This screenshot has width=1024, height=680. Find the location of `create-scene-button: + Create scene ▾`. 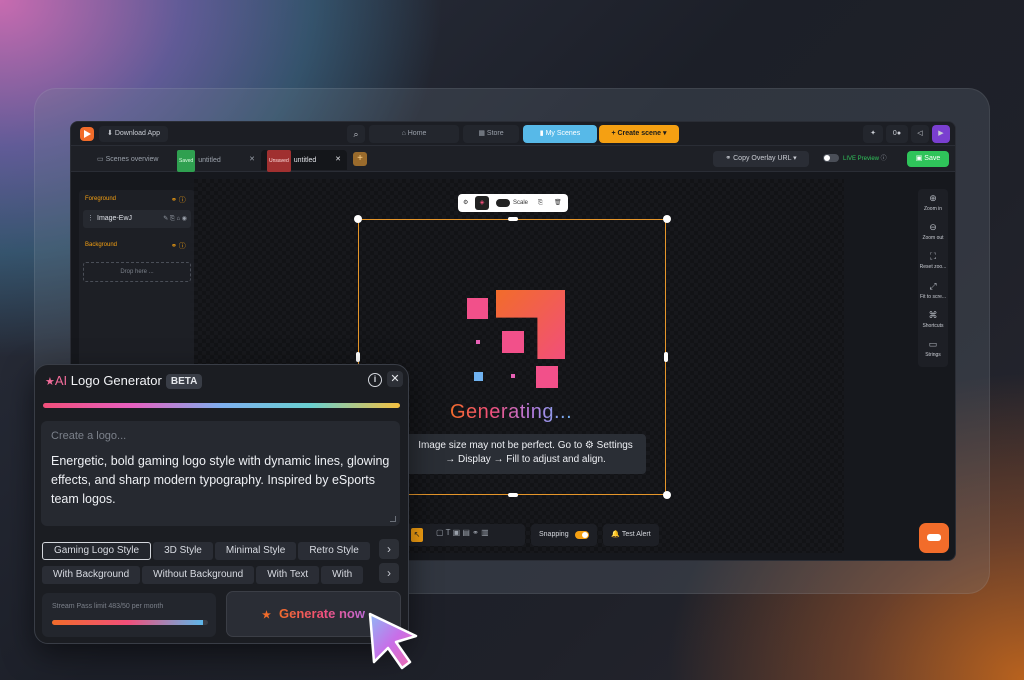

create-scene-button: + Create scene ▾ is located at coordinates (639, 134).